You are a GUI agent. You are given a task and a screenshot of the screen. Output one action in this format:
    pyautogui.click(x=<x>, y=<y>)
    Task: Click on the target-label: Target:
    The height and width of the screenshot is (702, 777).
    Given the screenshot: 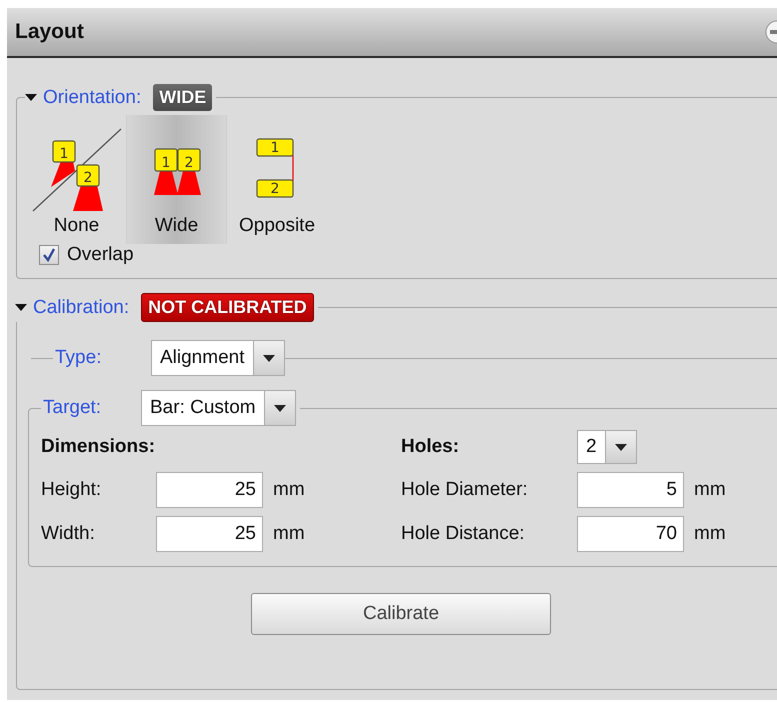 What is the action you would take?
    pyautogui.click(x=72, y=408)
    